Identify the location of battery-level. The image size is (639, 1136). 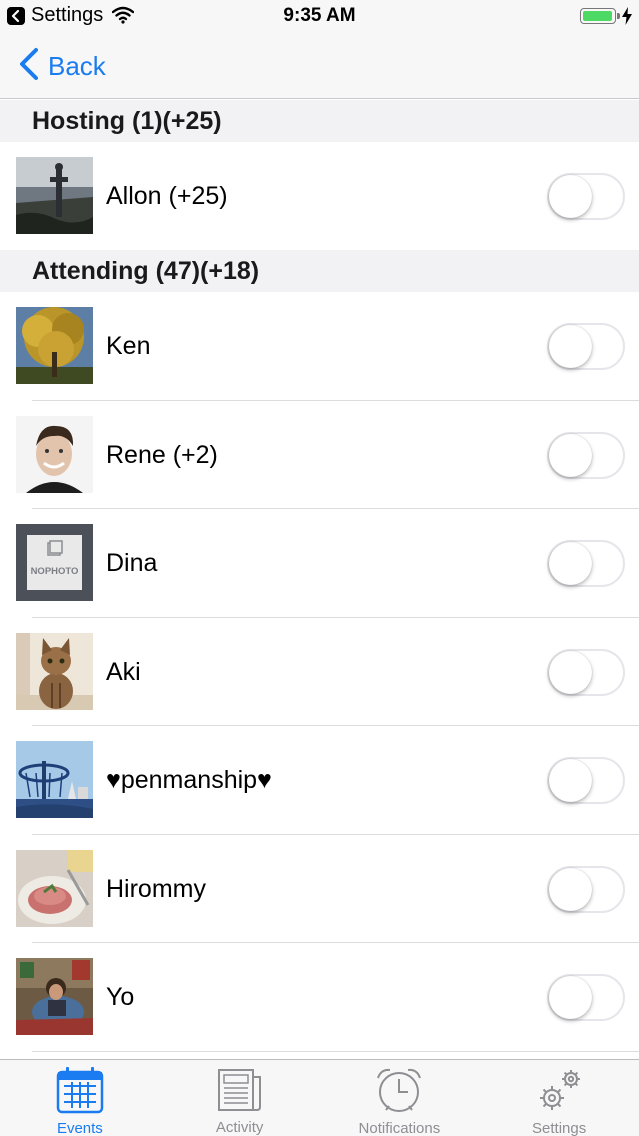
(597, 16).